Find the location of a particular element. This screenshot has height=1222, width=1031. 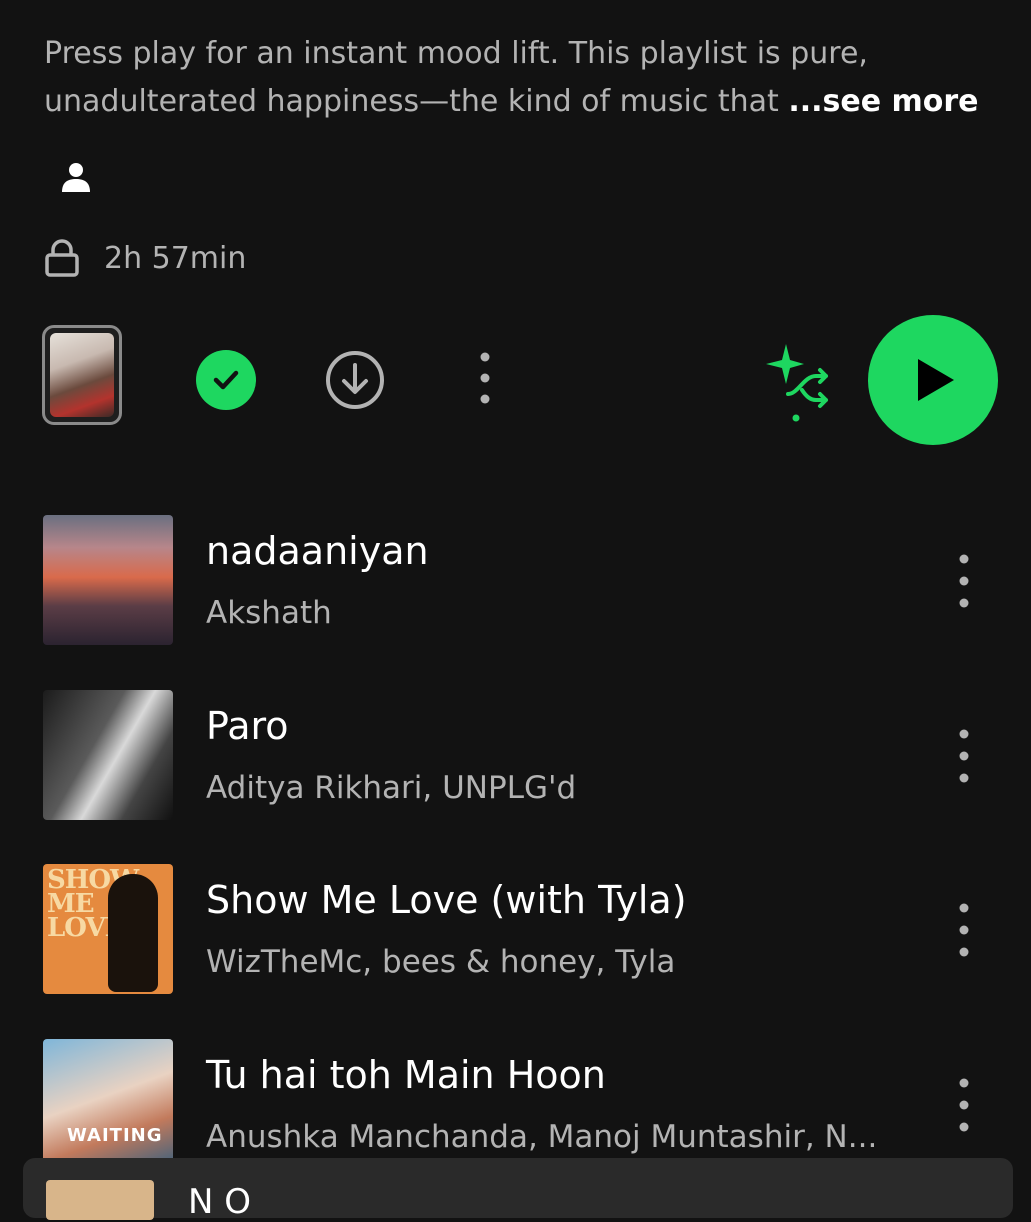

check-icon is located at coordinates (226, 380).